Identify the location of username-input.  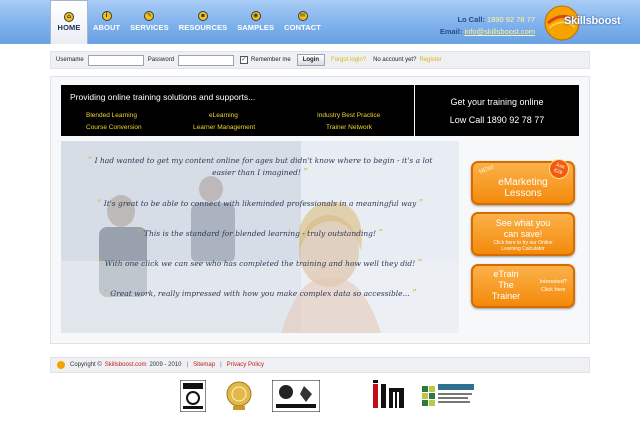
(115, 60).